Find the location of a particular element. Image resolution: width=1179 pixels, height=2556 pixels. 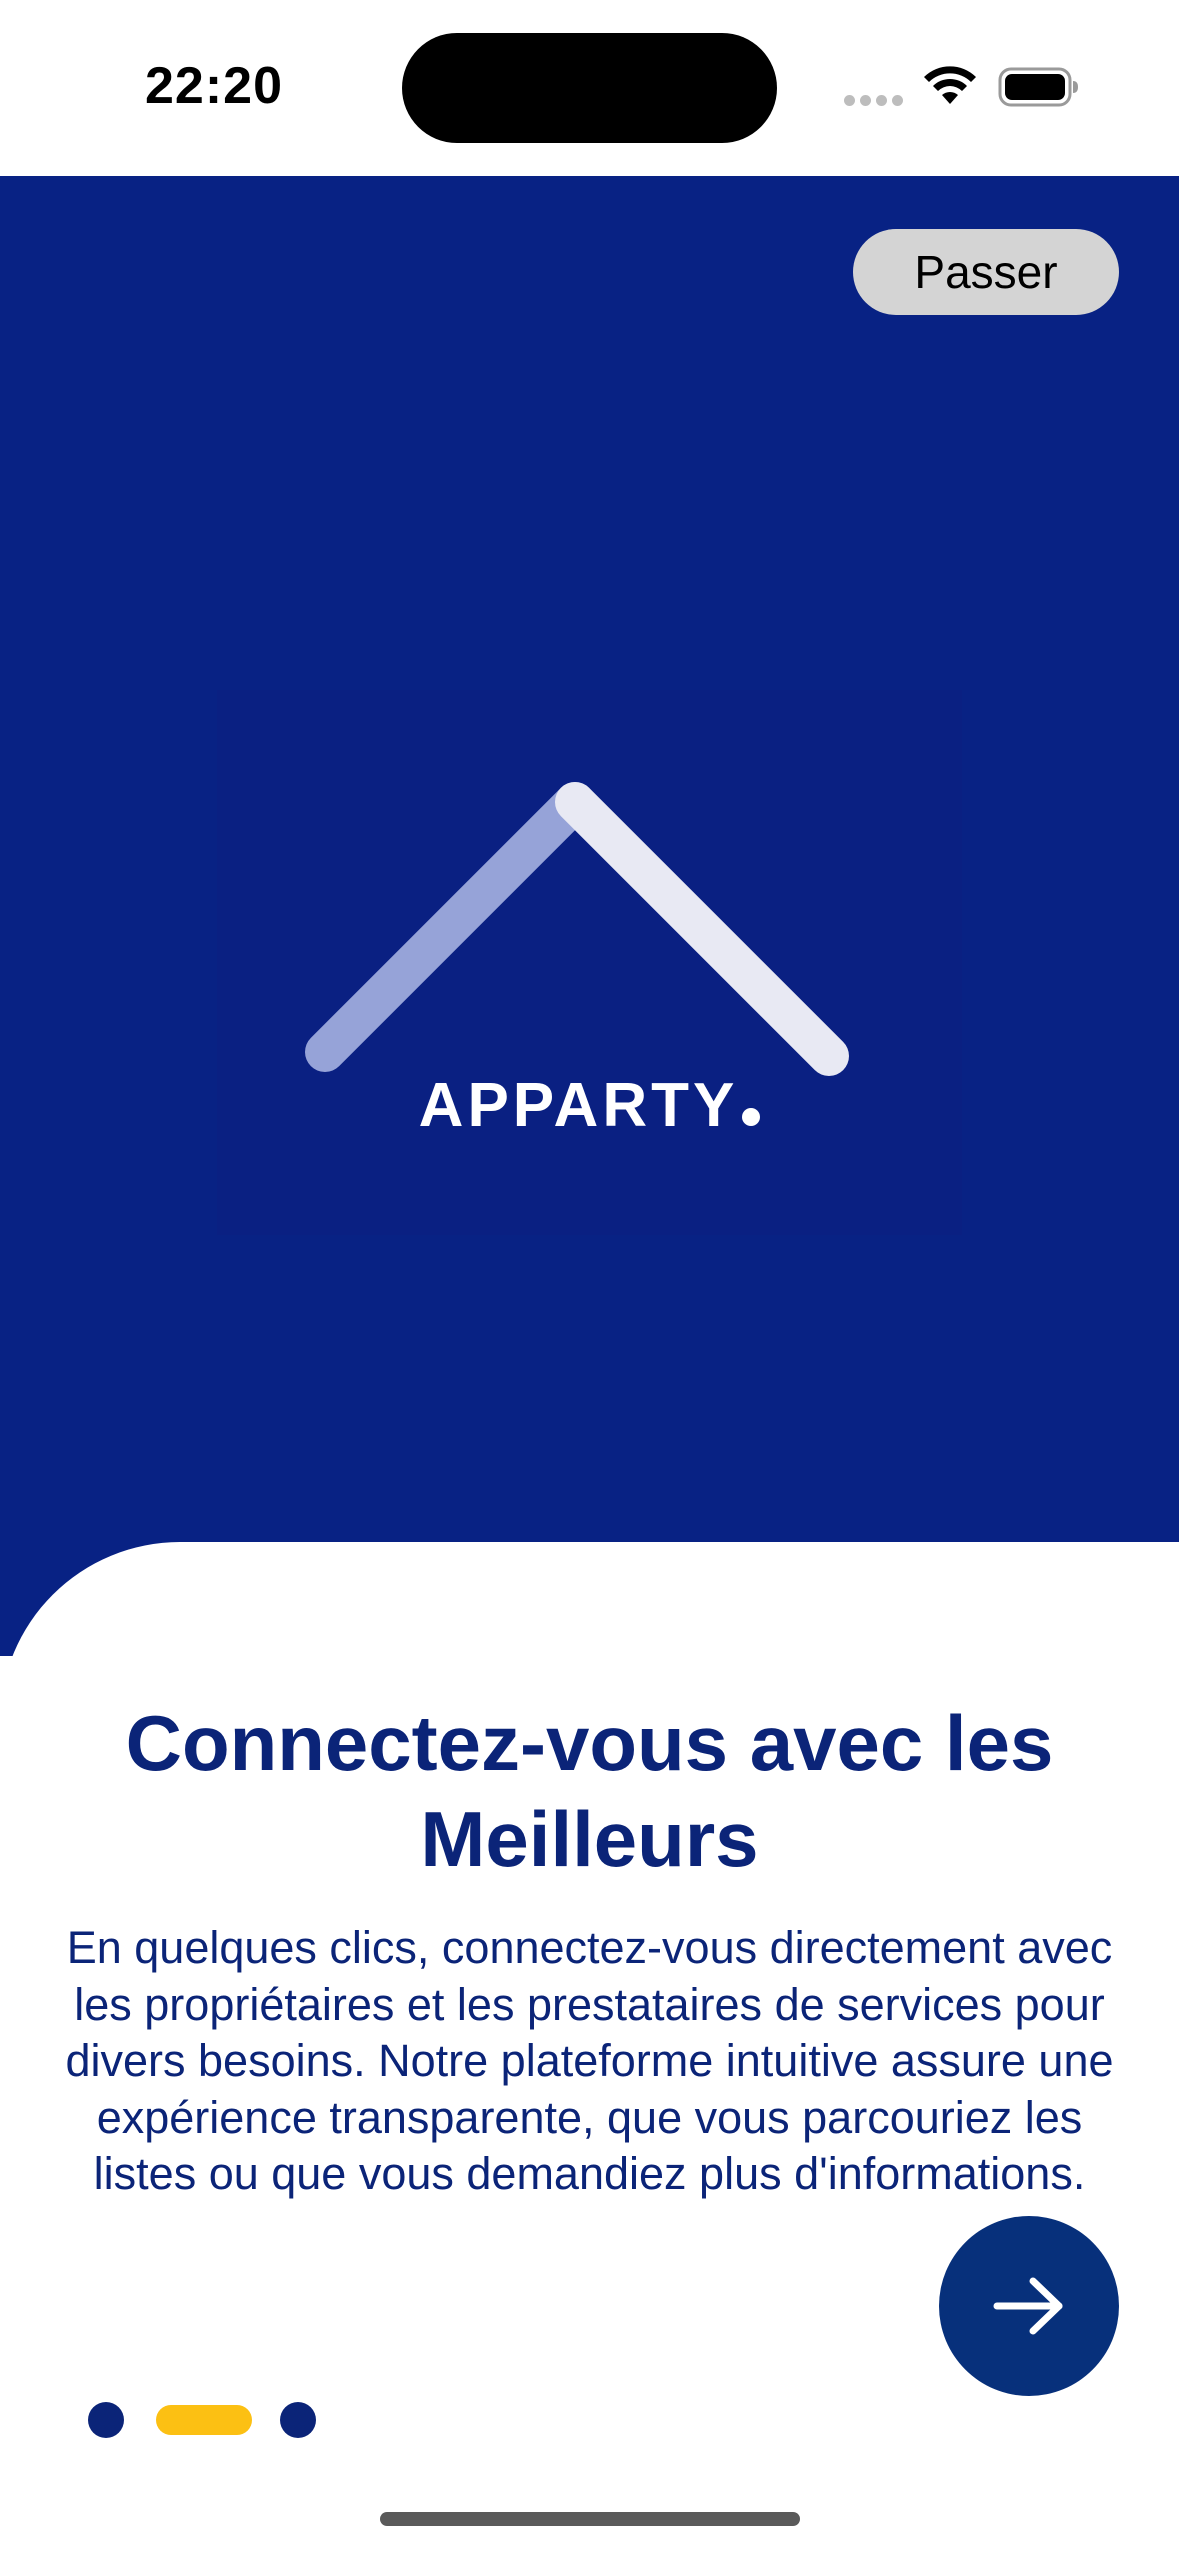

status-bar: 22:20 is located at coordinates (589, 88).